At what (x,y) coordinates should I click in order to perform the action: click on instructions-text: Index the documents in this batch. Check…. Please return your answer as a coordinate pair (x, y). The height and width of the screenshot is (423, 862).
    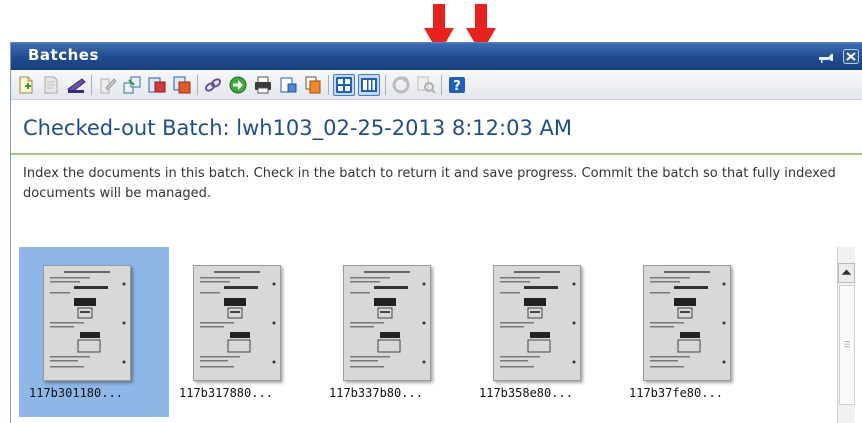
    Looking at the image, I should click on (429, 183).